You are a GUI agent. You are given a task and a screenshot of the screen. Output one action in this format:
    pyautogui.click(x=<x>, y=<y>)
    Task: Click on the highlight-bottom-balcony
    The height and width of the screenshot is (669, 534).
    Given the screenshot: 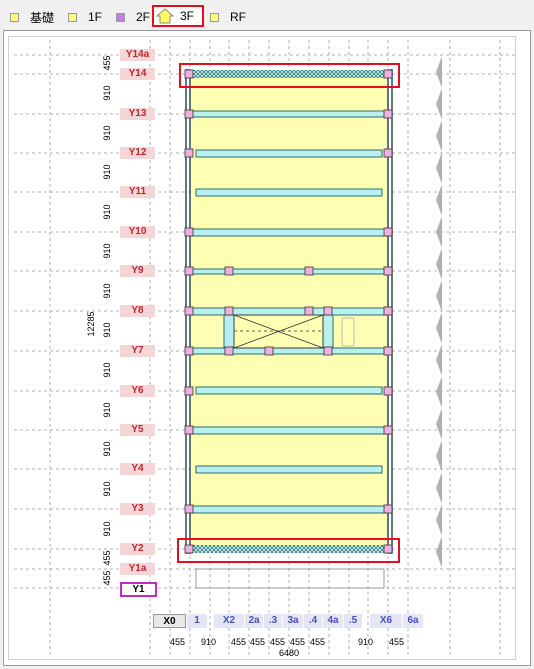 What is the action you would take?
    pyautogui.click(x=288, y=550)
    